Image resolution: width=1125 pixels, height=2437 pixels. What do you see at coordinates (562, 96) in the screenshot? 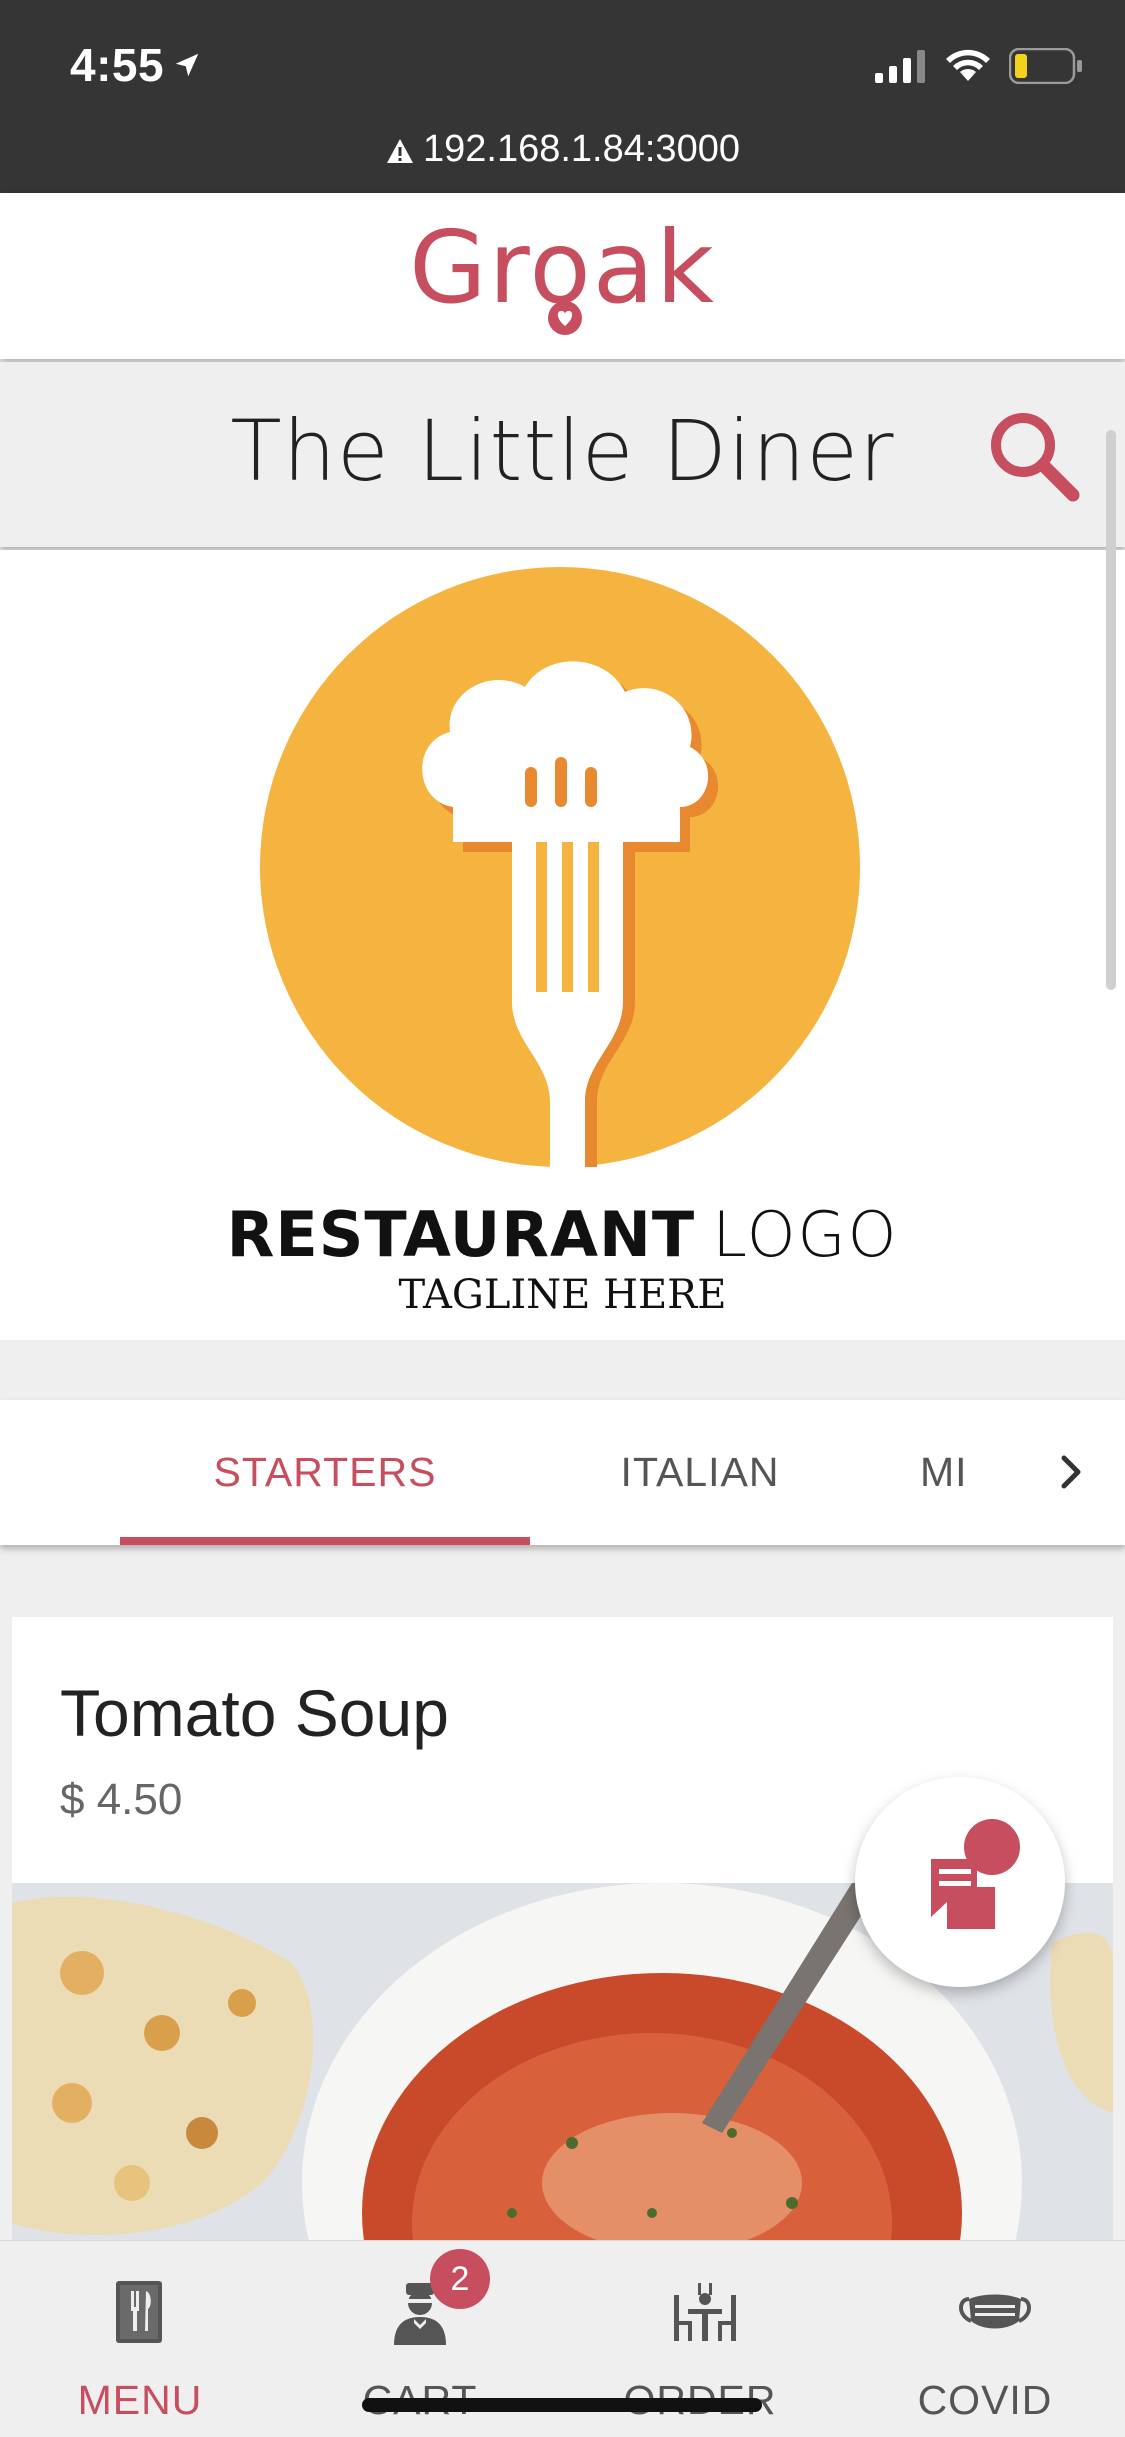
I see `status-bar: 4:55 192.168.1.84:3000` at bounding box center [562, 96].